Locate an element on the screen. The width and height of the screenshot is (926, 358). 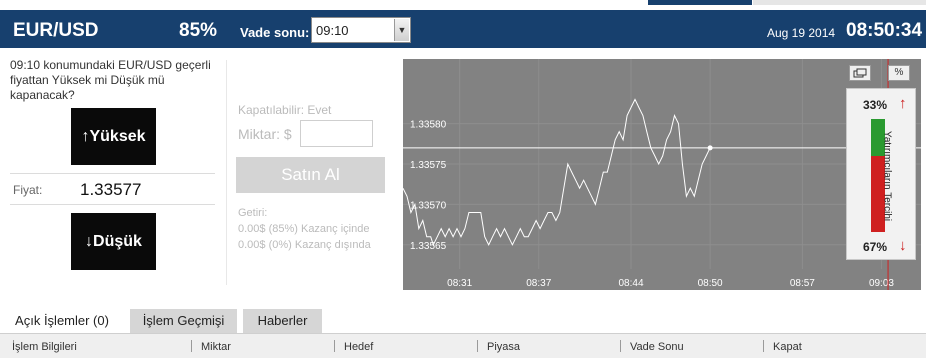
y-tick-label: 1.33565 is located at coordinates (428, 246).